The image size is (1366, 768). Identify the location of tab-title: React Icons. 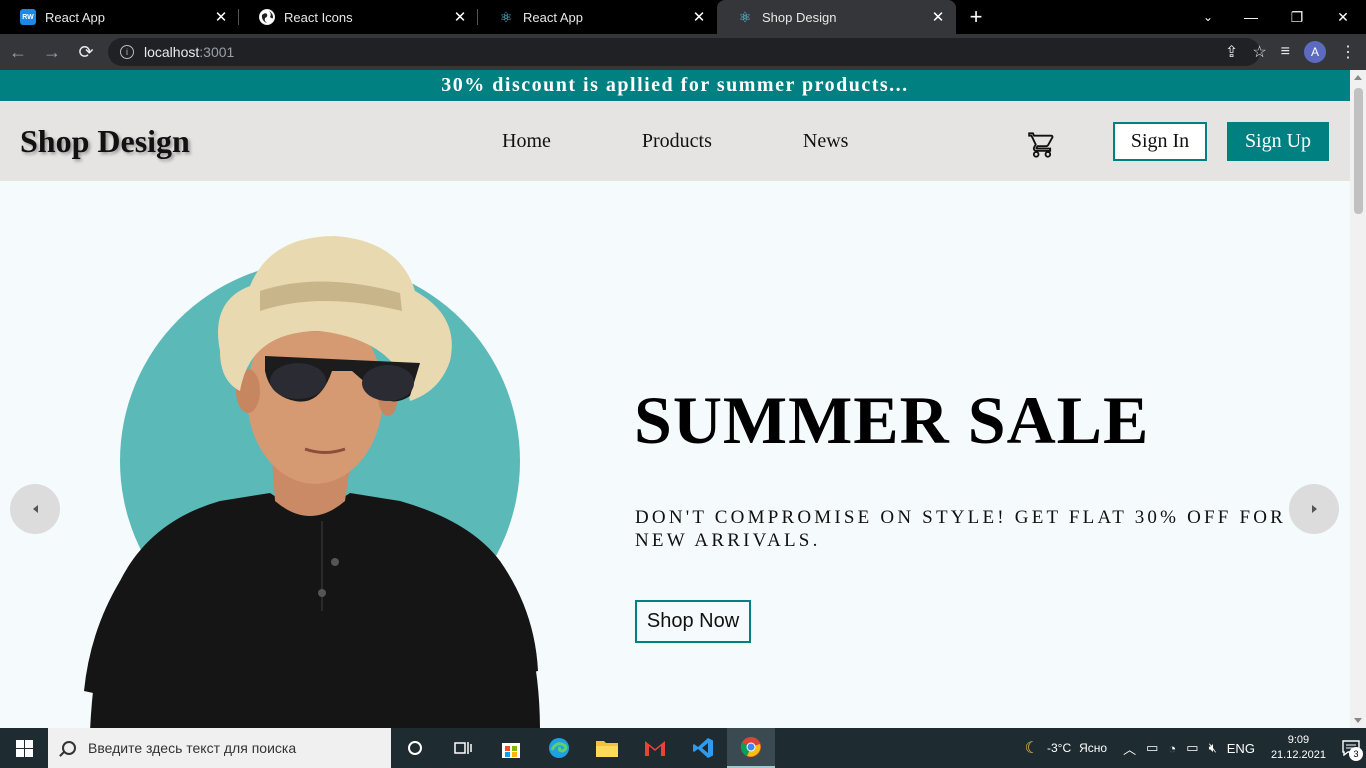
(318, 17).